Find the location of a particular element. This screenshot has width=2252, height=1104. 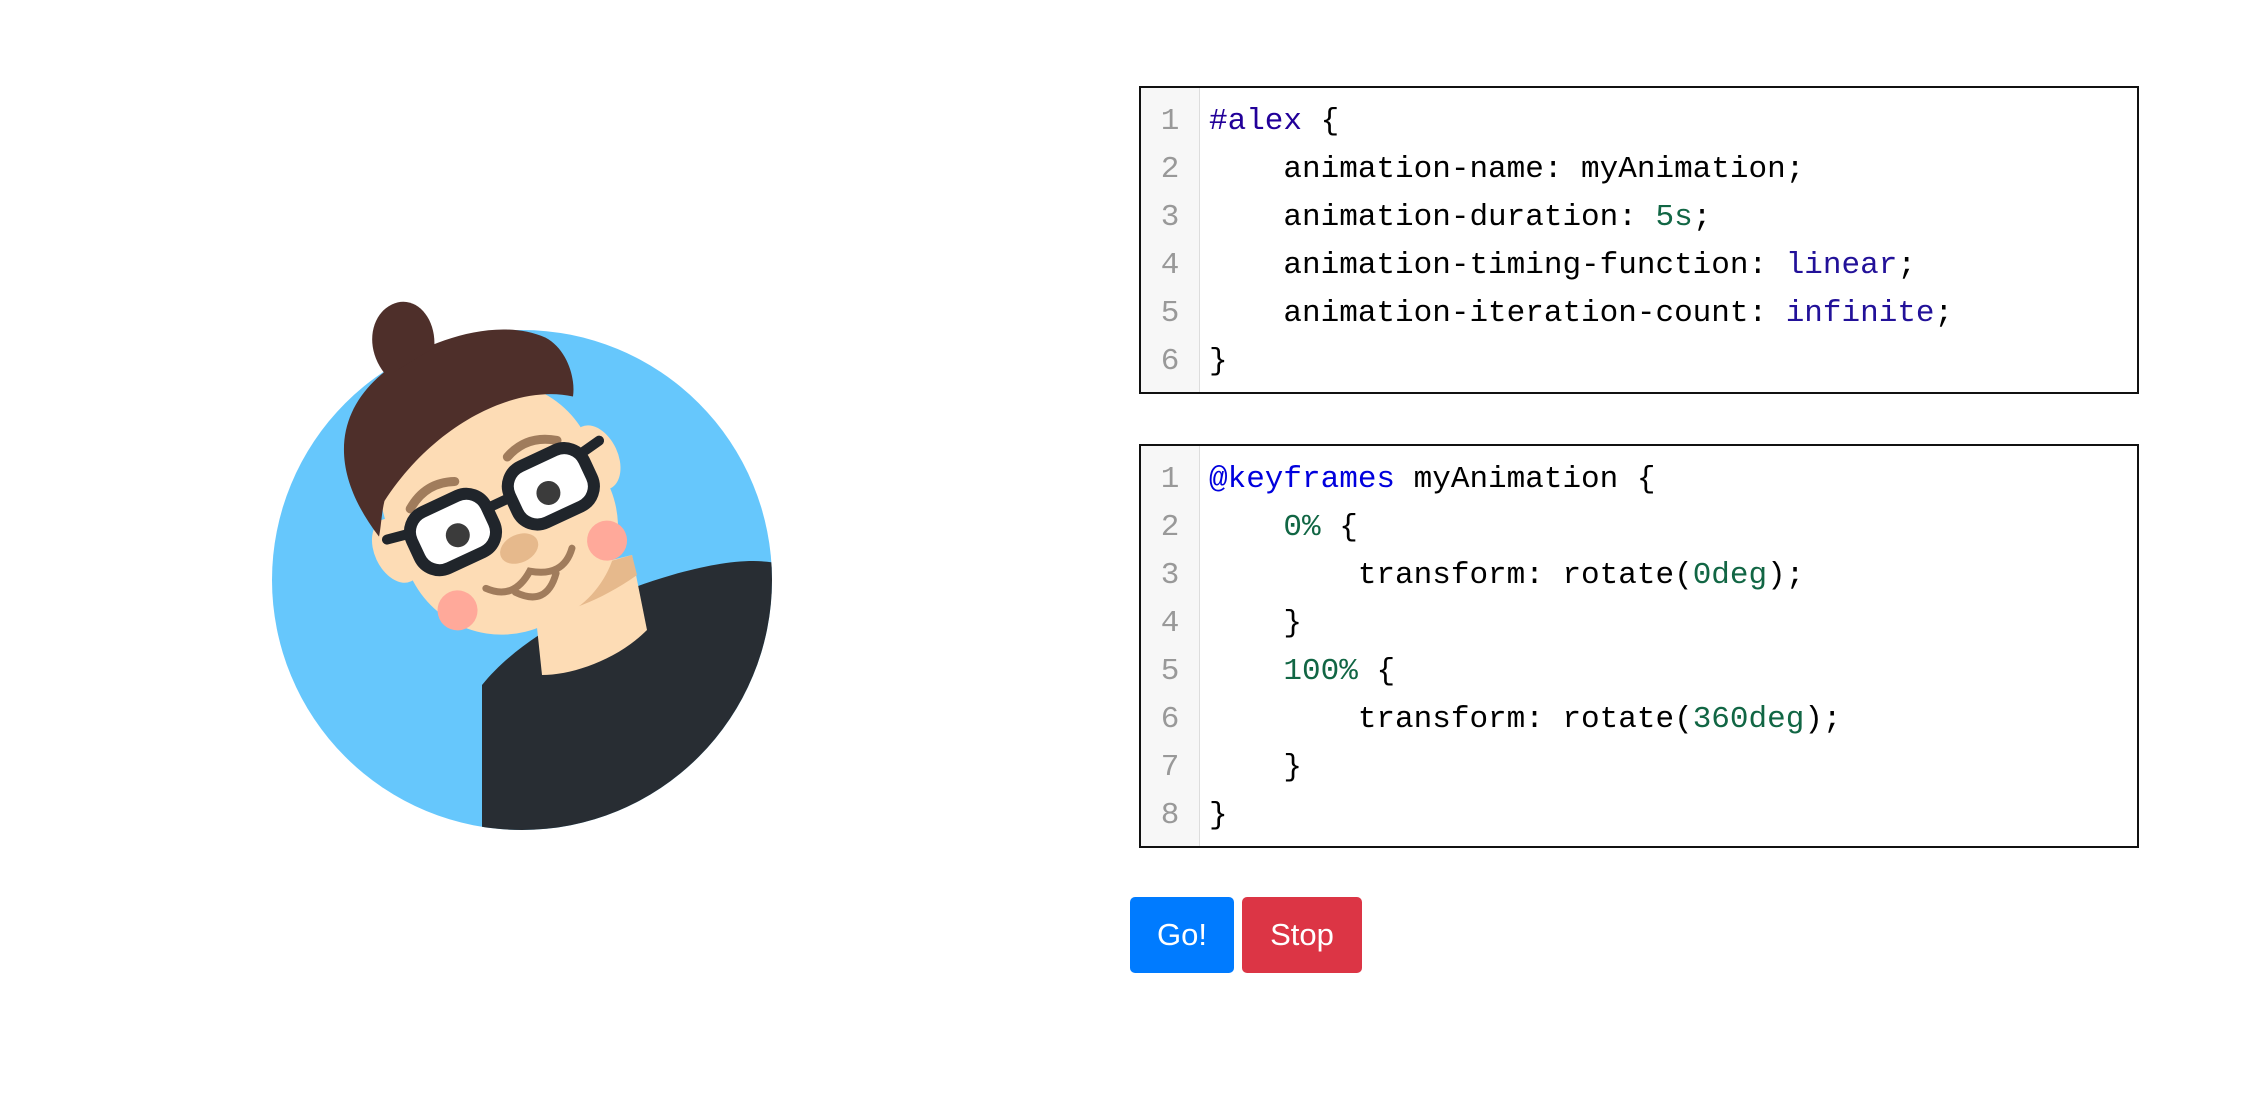

line-number: 7 is located at coordinates (1170, 767).